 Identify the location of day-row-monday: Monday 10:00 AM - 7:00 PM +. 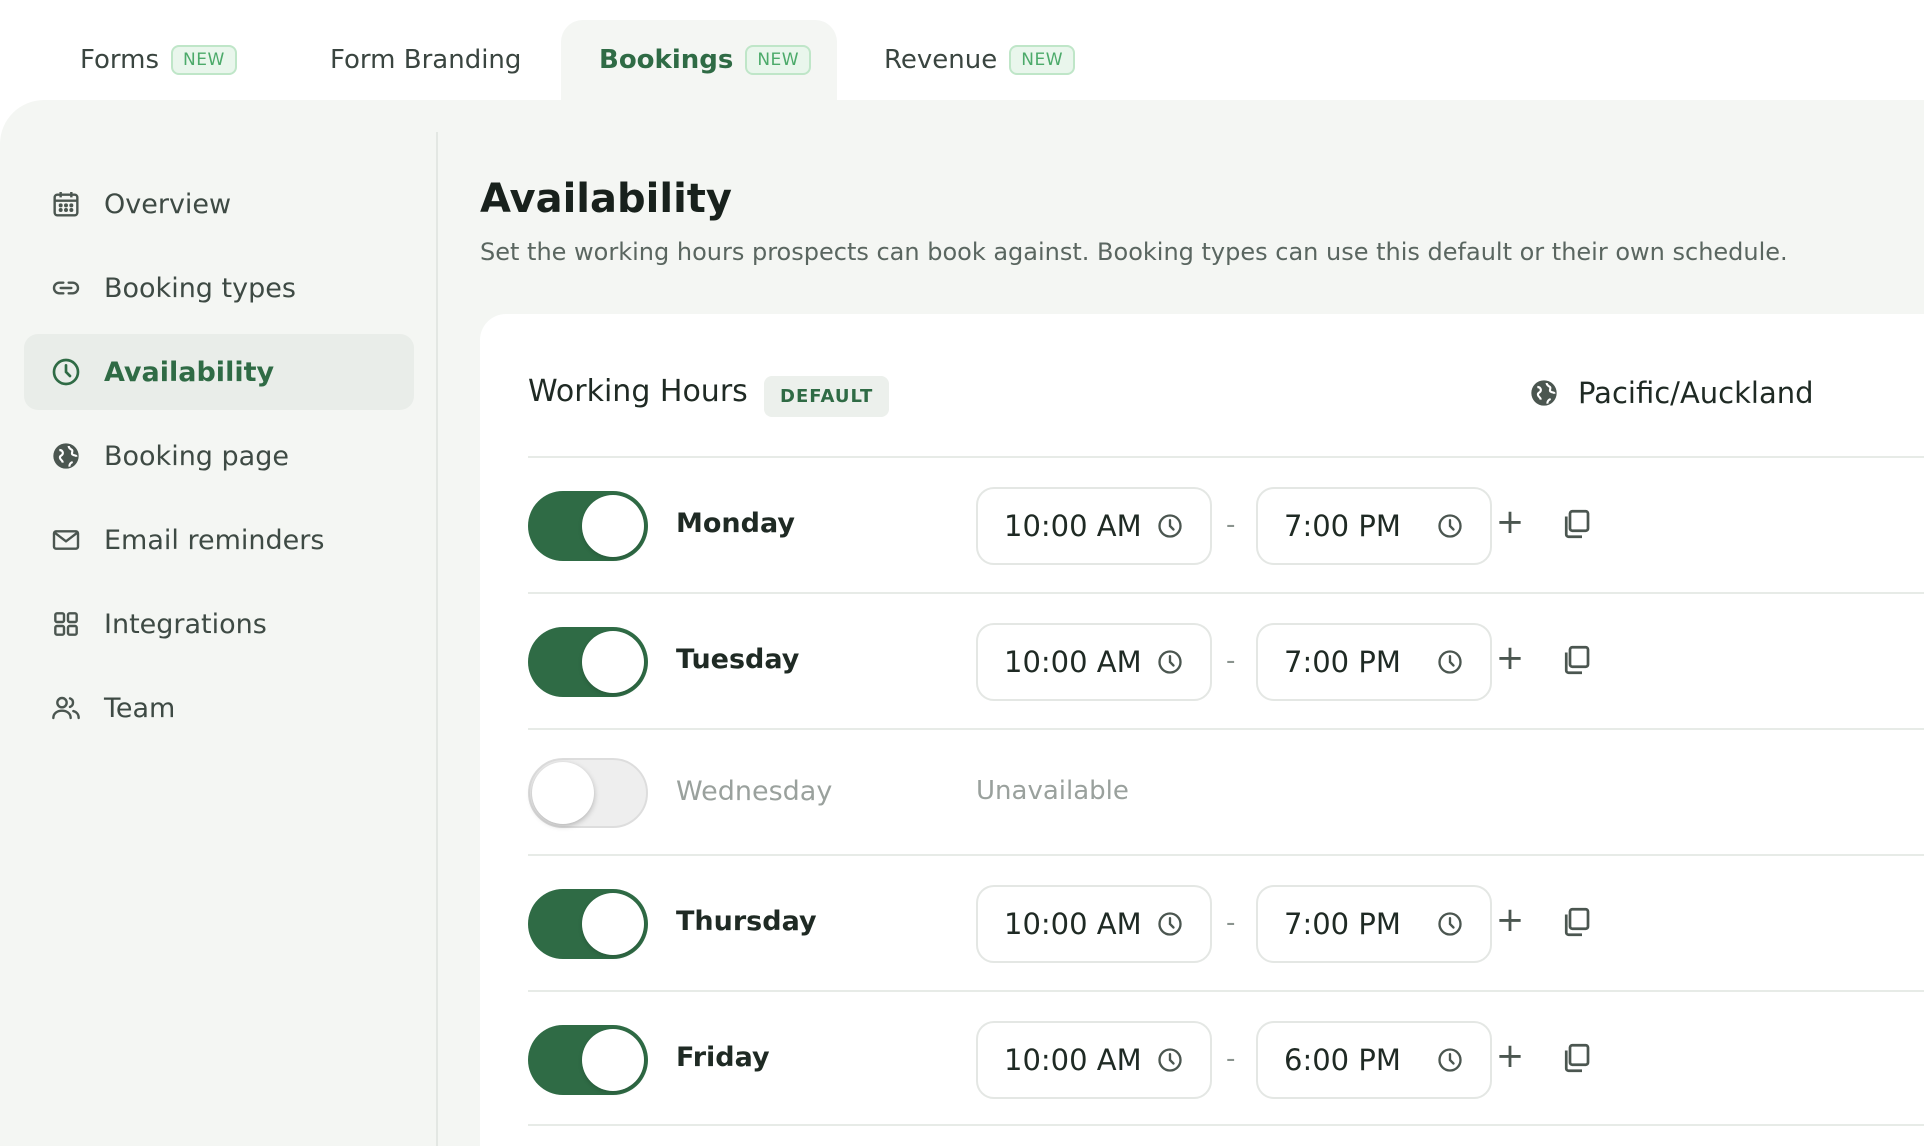
(1226, 524).